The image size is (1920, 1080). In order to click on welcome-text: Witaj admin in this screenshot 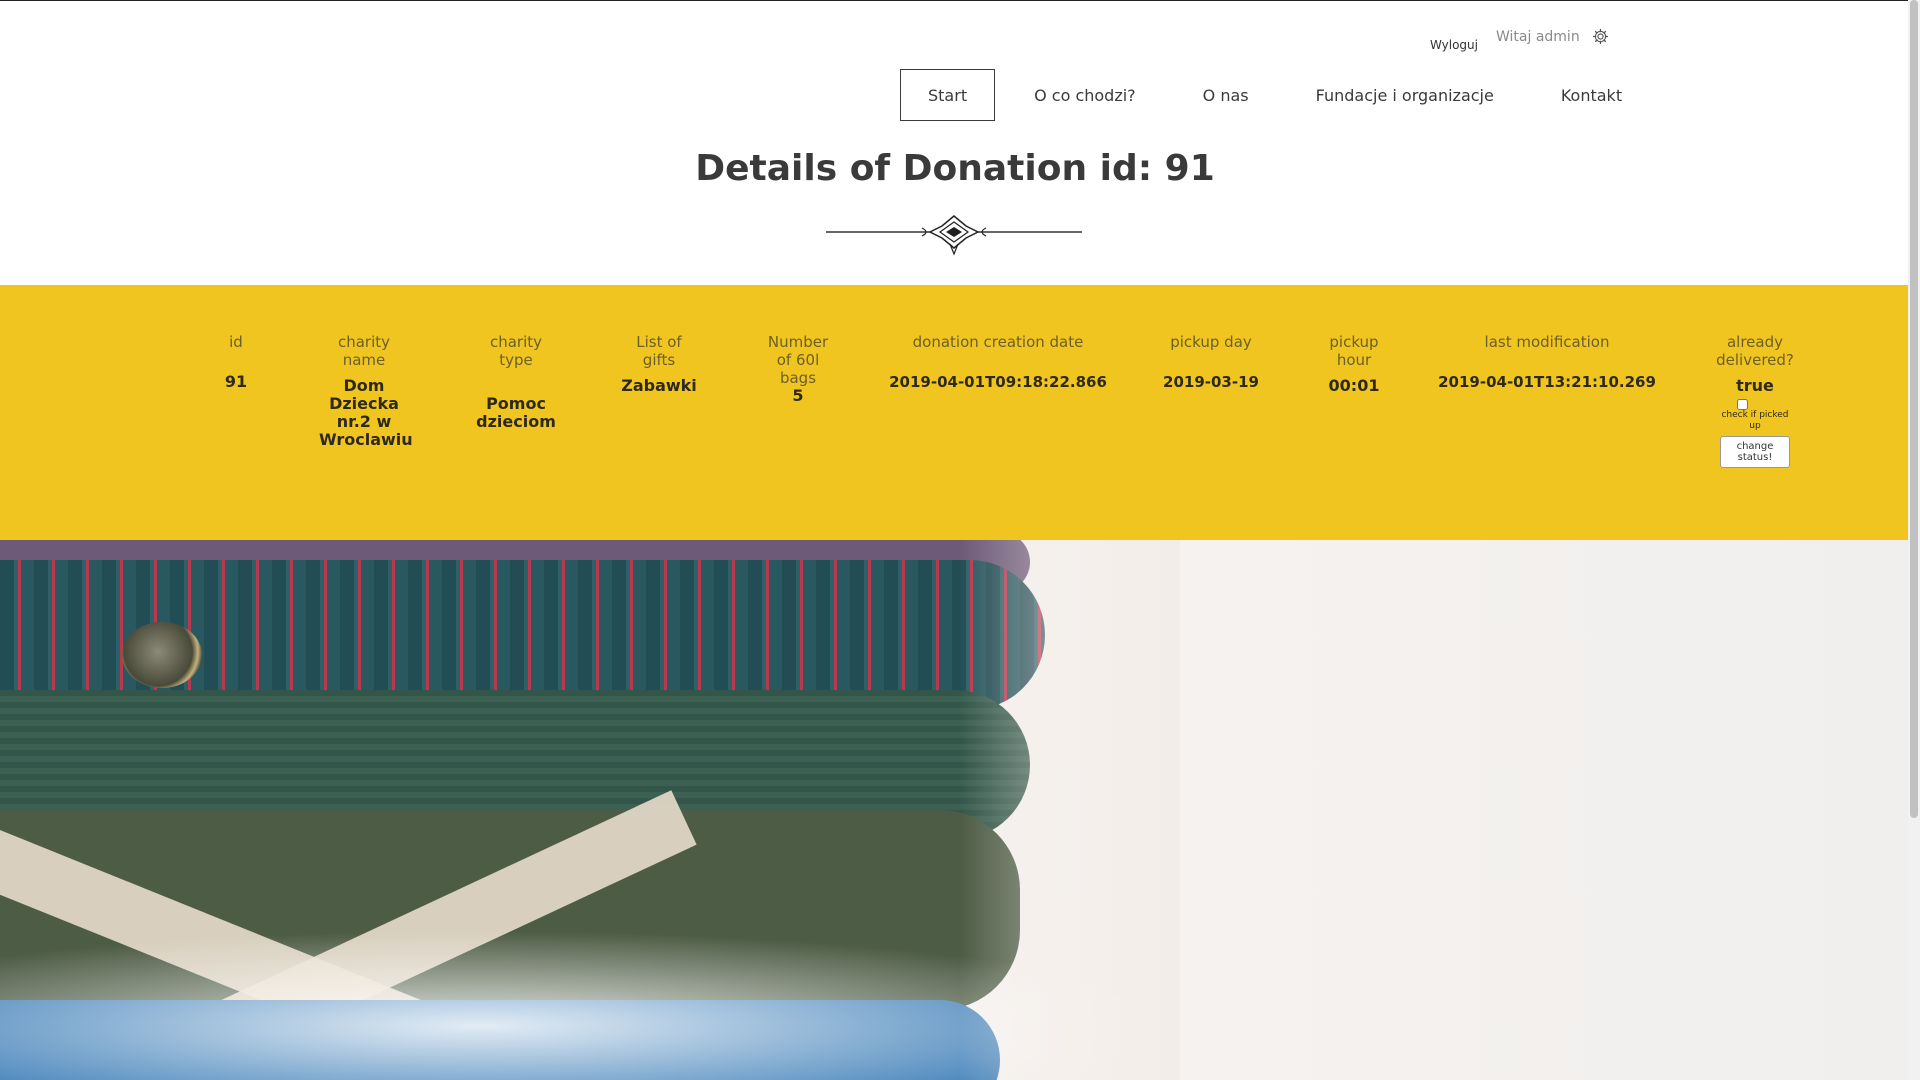, I will do `click(1538, 36)`.